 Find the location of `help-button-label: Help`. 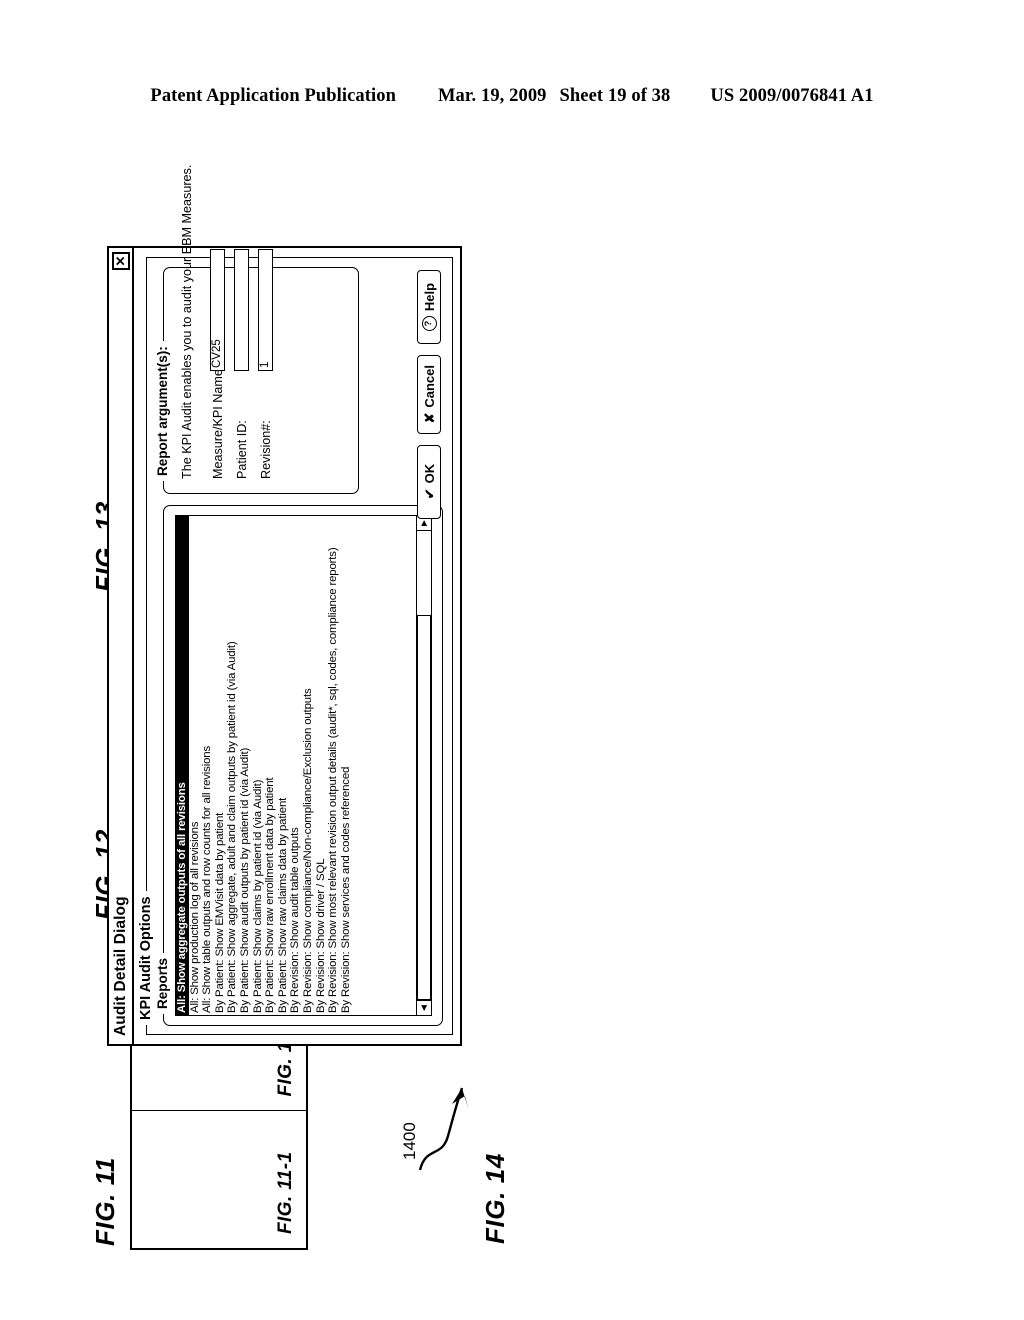

help-button-label: Help is located at coordinates (429, 297).